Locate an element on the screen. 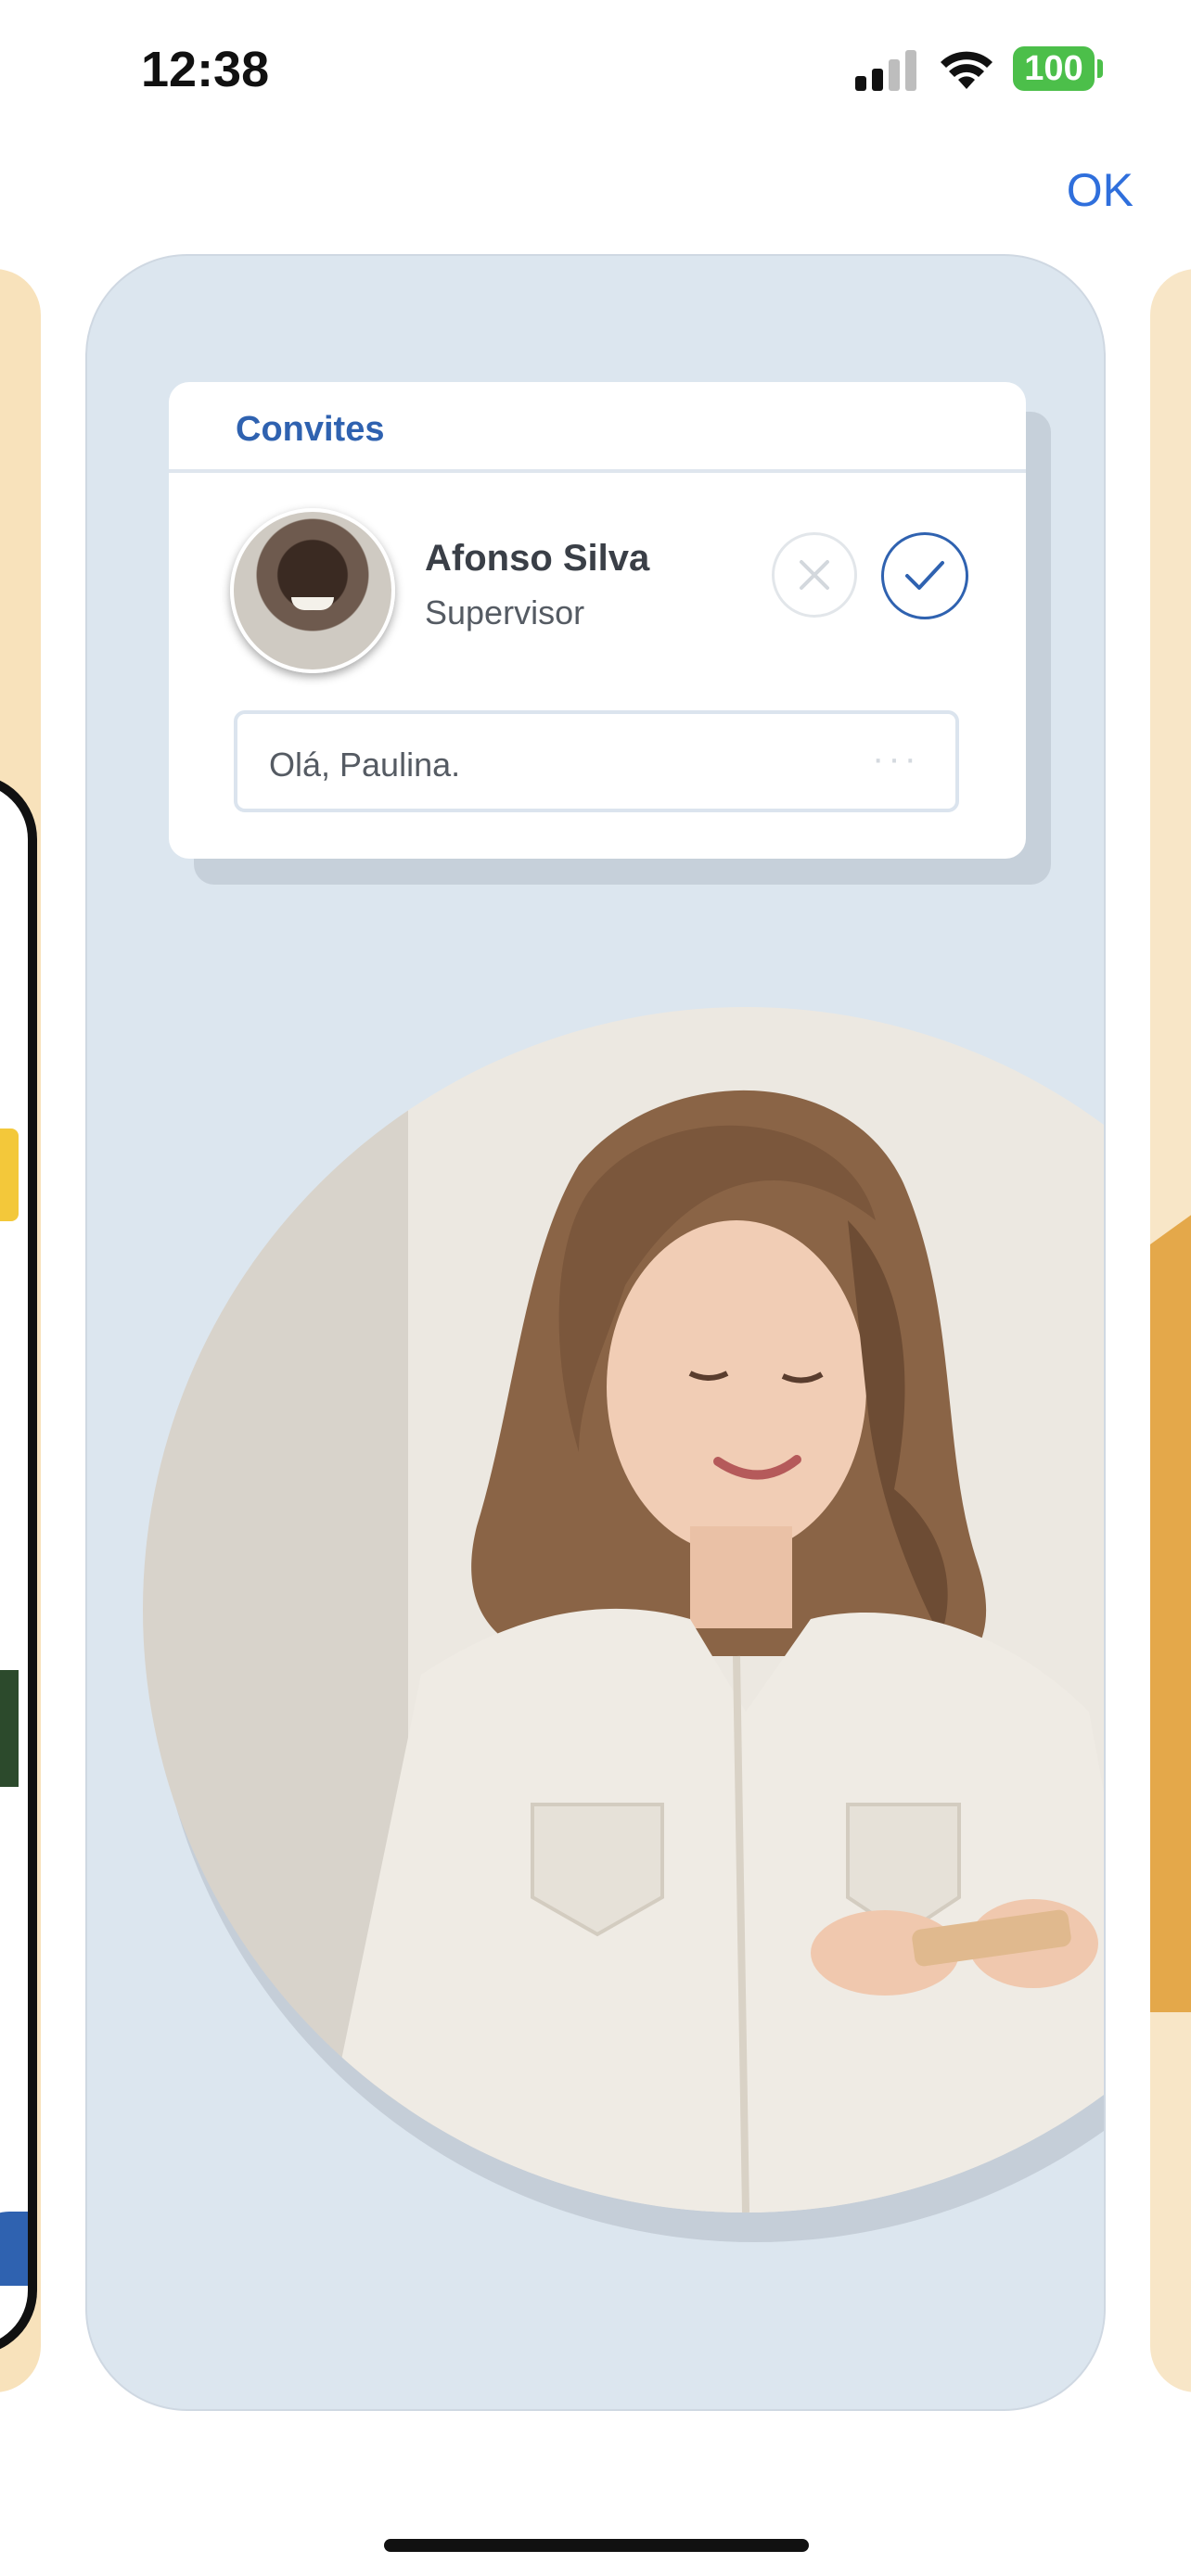 This screenshot has width=1191, height=2576. decline-button is located at coordinates (814, 575).